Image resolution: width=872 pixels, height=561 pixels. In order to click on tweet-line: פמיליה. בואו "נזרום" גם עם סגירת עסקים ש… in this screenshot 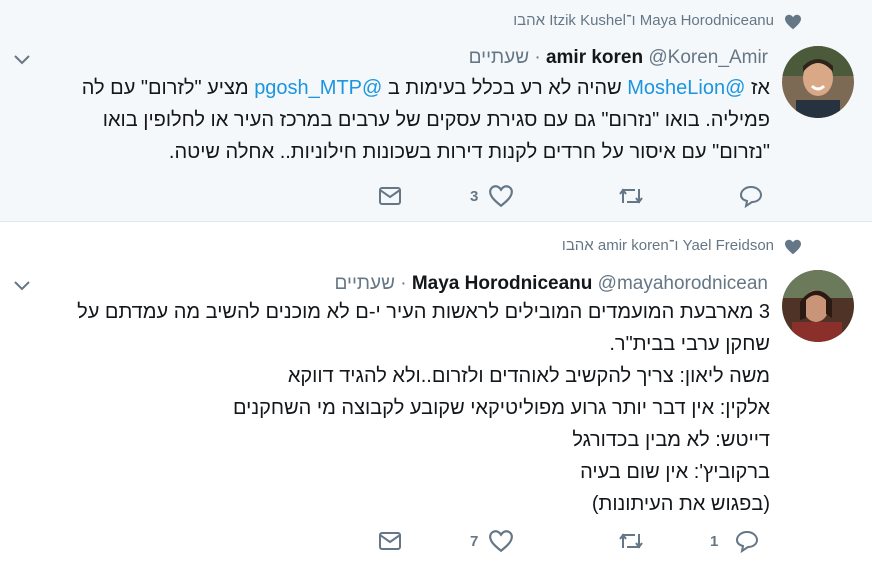, I will do `click(436, 120)`.